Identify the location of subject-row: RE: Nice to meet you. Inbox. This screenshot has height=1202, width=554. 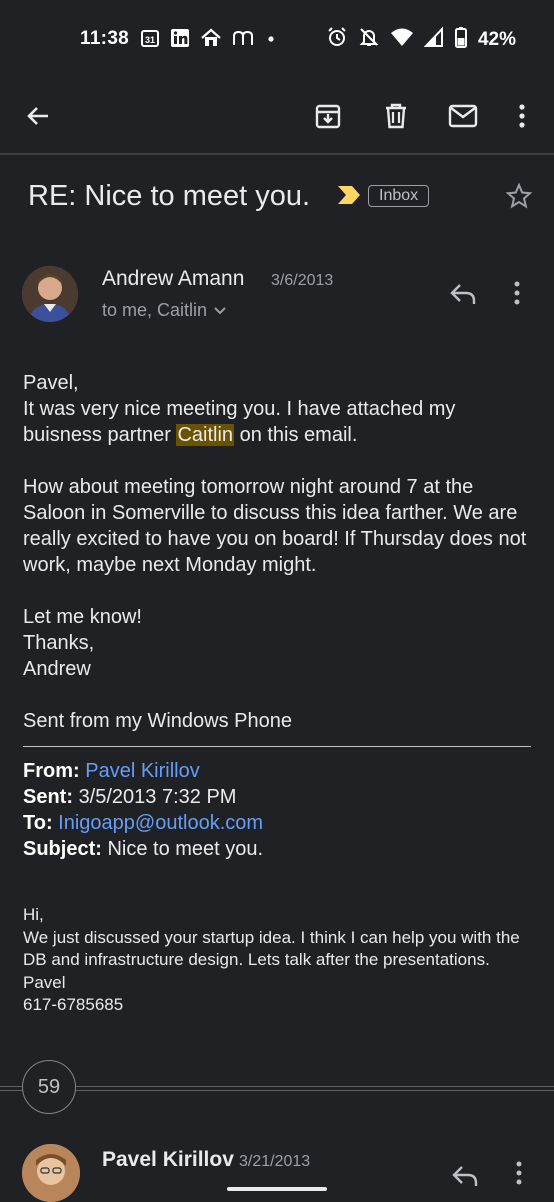
(280, 197).